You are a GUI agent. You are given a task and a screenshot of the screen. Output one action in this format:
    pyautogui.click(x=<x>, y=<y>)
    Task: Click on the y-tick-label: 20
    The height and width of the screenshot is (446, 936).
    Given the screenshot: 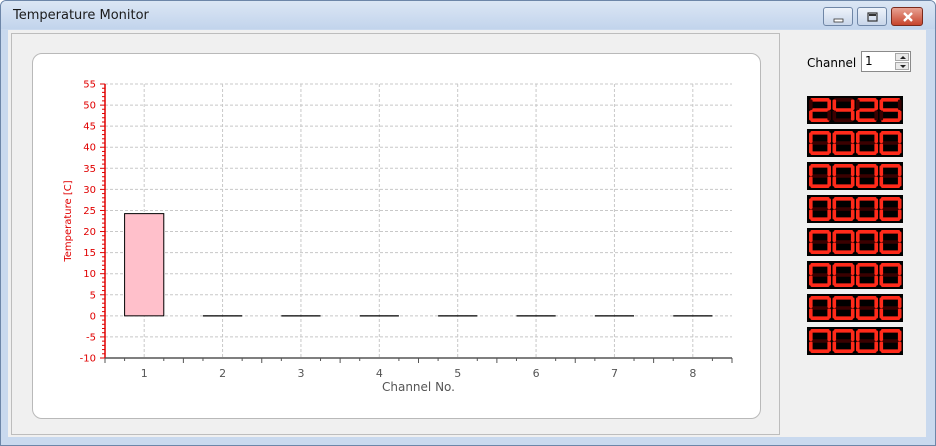 What is the action you would take?
    pyautogui.click(x=89, y=232)
    